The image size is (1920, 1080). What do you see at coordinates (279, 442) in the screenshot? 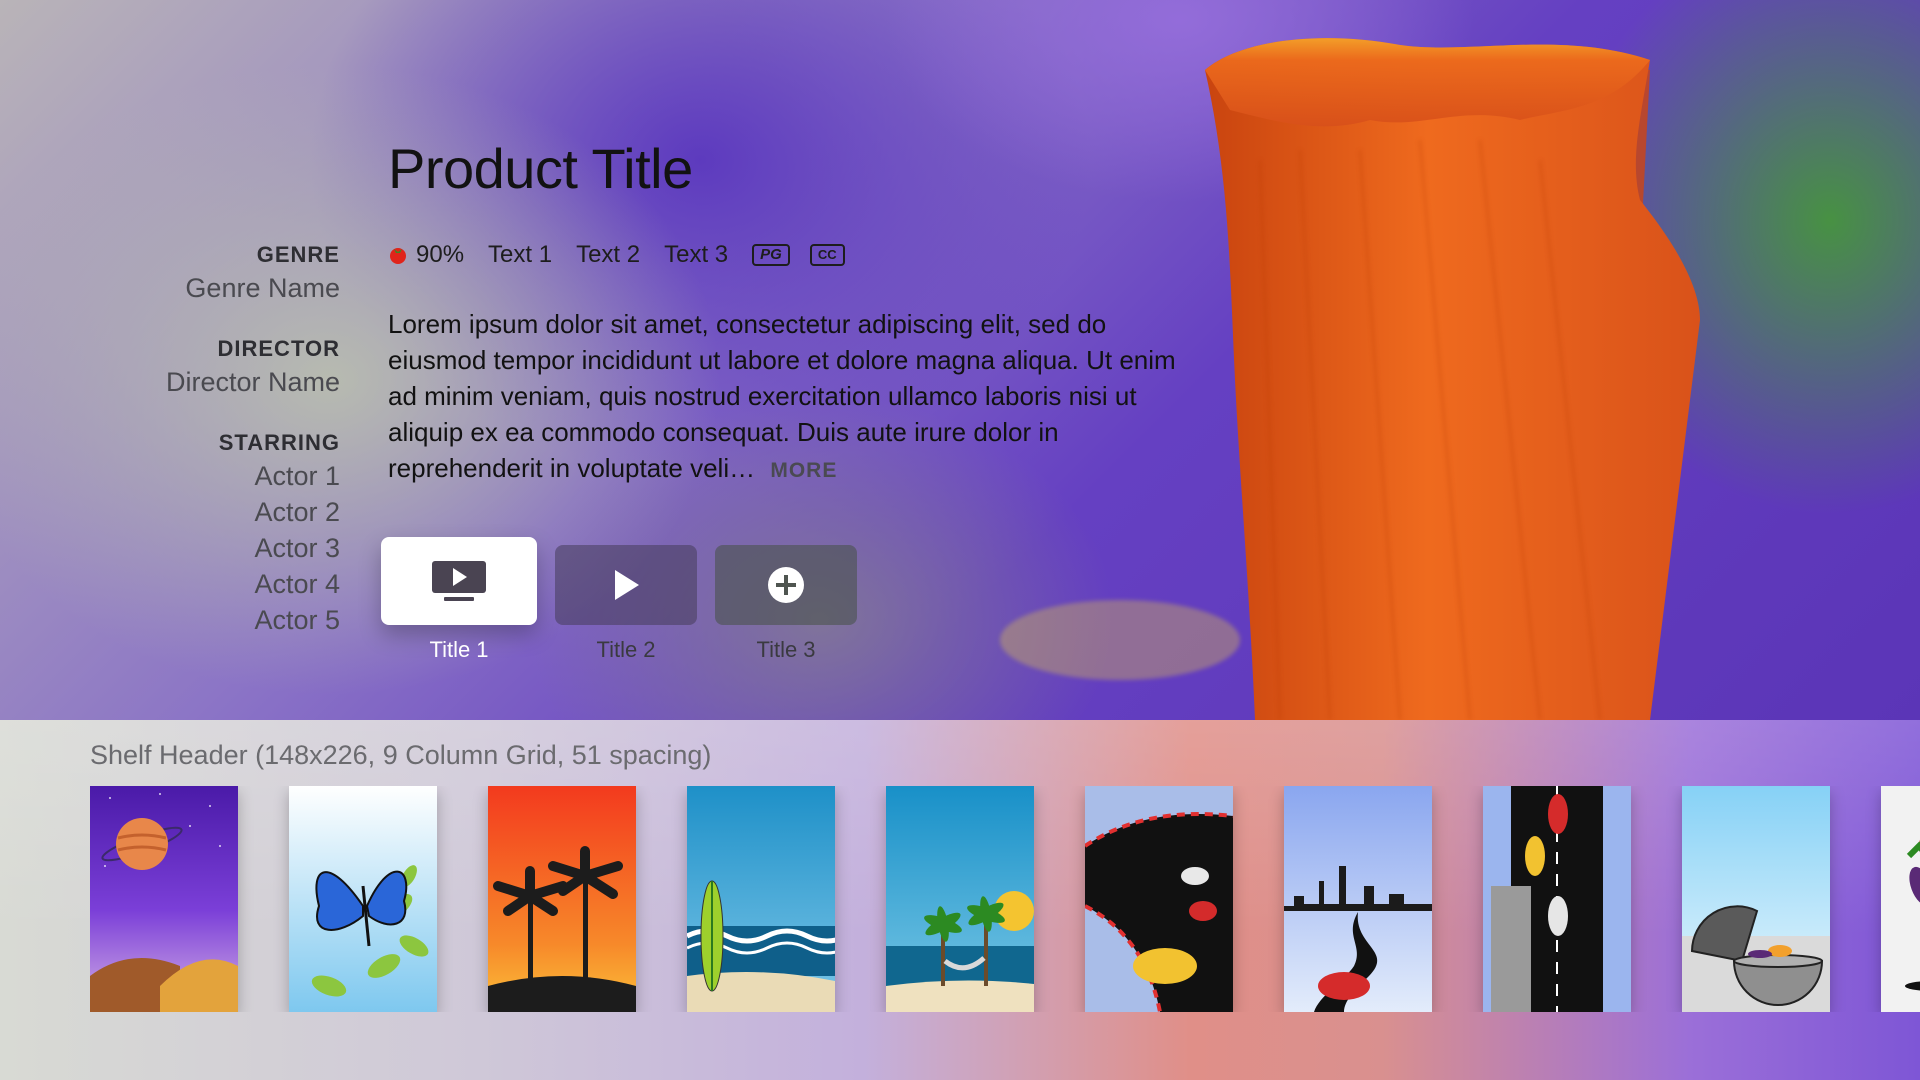
I see `starring-label: STARRING` at bounding box center [279, 442].